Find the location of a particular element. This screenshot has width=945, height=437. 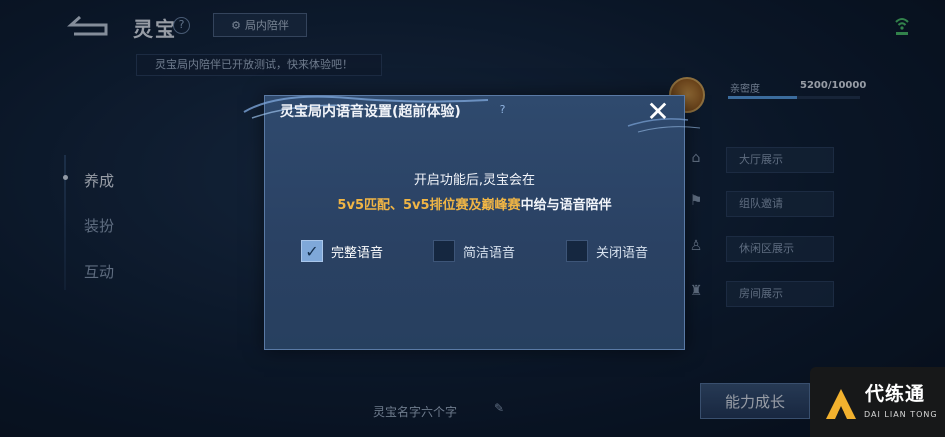

dialog-message-line2: 5v5匹配、5v5排位赛及巅峰赛中给与语音陪伴 is located at coordinates (474, 203).